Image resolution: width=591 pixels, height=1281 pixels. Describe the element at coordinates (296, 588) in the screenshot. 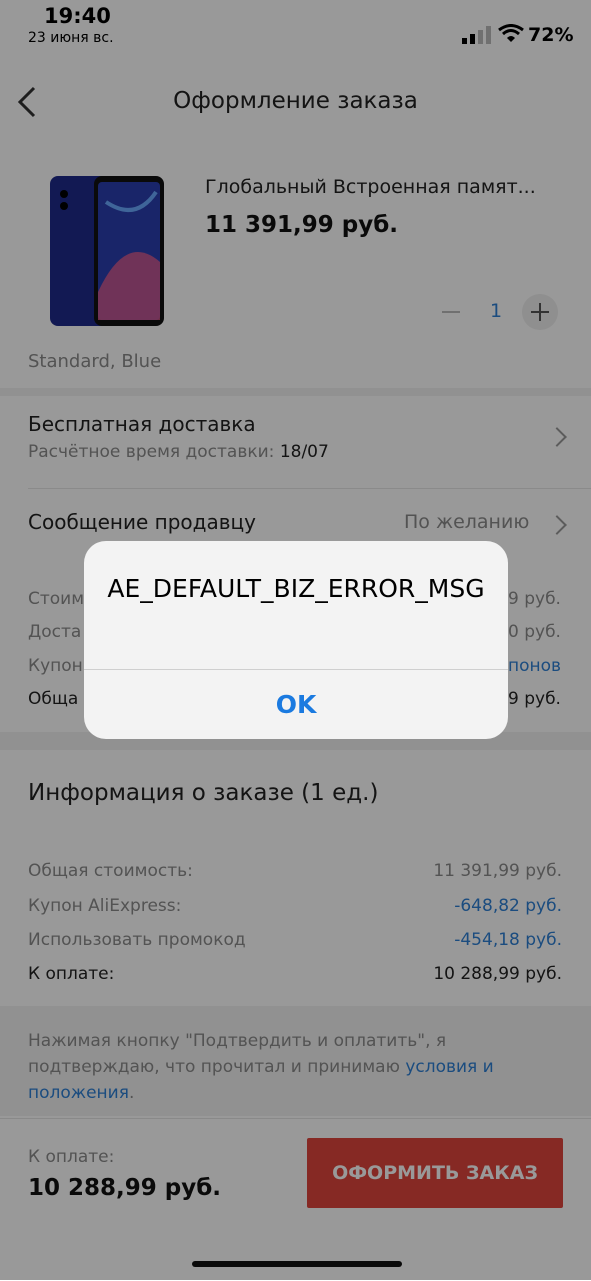

I see `alert-message: AE_DEFAULT_BIZ_ERROR_MSG` at that location.